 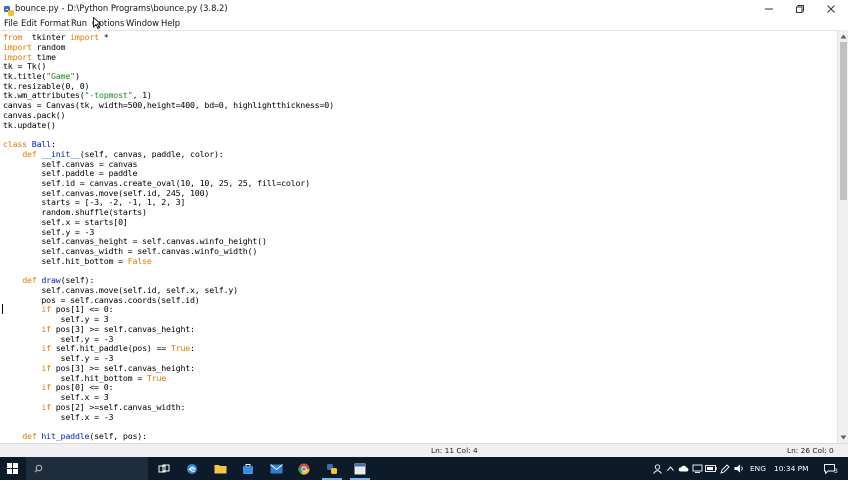 I want to click on scroll-down-arrow-icon, so click(x=843, y=437).